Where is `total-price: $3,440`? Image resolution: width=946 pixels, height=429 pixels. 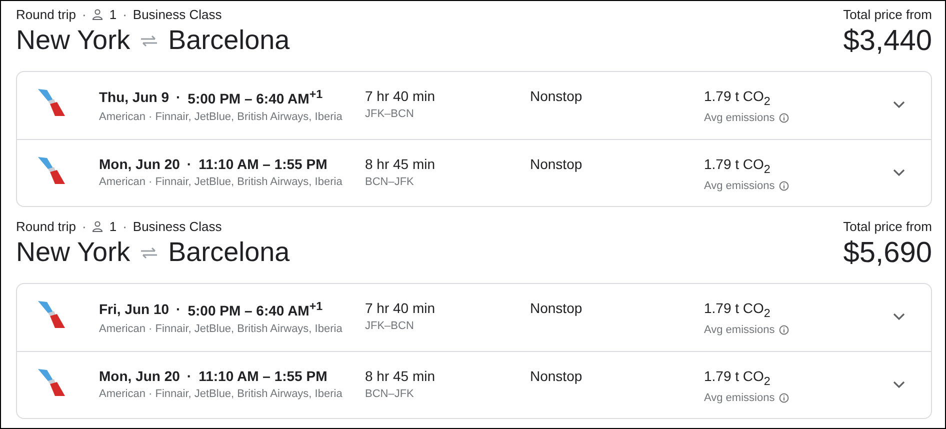
total-price: $3,440 is located at coordinates (887, 41).